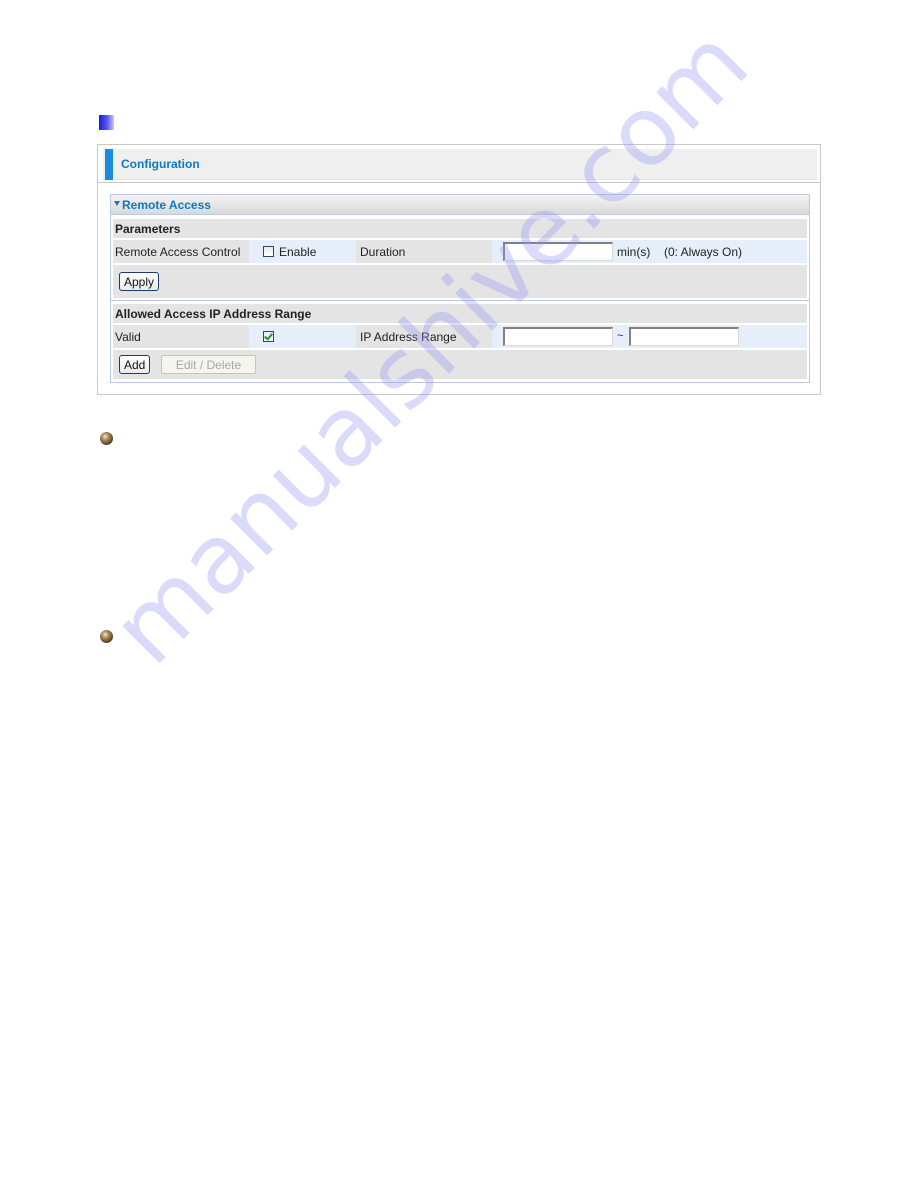  Describe the element at coordinates (460, 205) in the screenshot. I see `remote-access-header: Remote Access` at that location.